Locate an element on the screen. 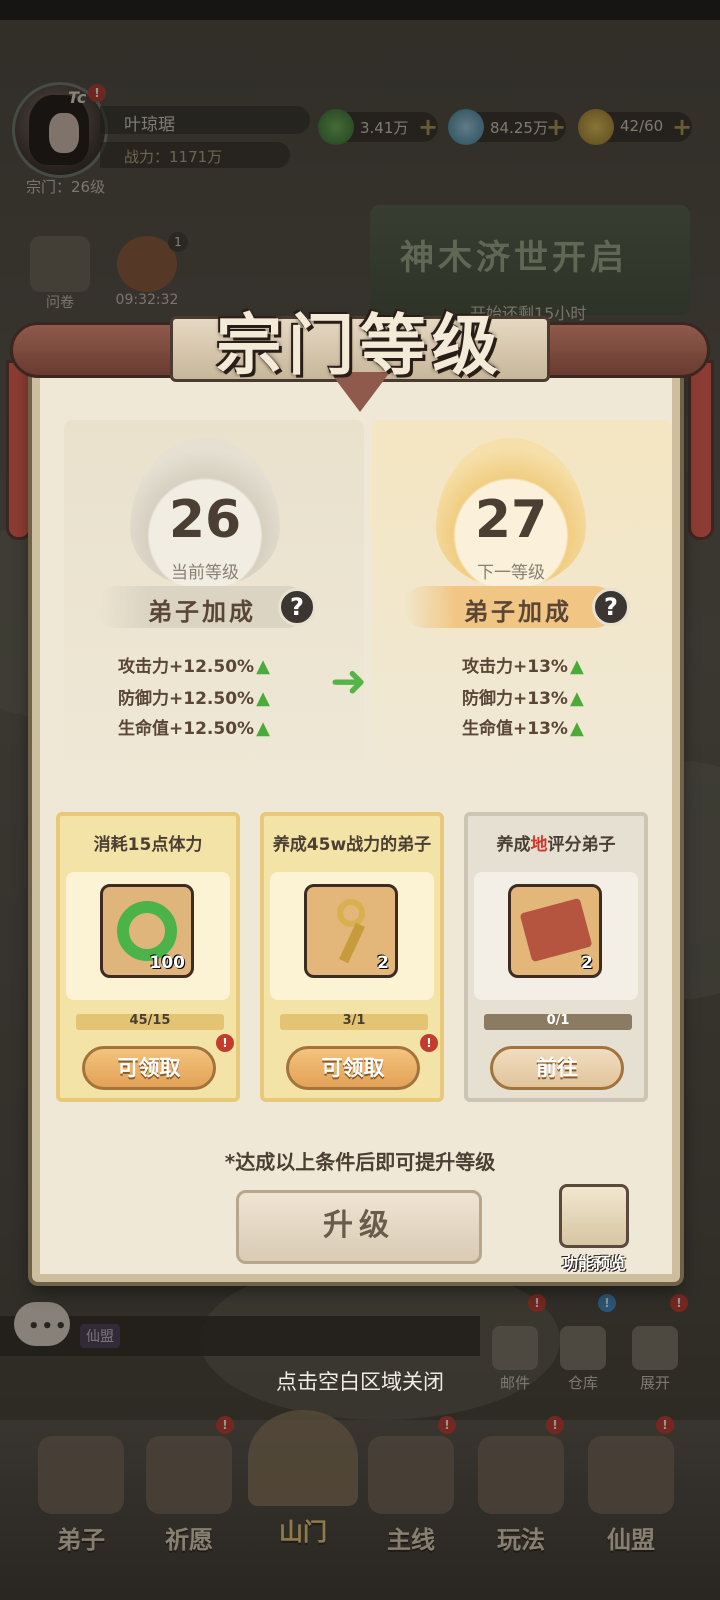  upgrade-button: 升级 is located at coordinates (359, 1227).